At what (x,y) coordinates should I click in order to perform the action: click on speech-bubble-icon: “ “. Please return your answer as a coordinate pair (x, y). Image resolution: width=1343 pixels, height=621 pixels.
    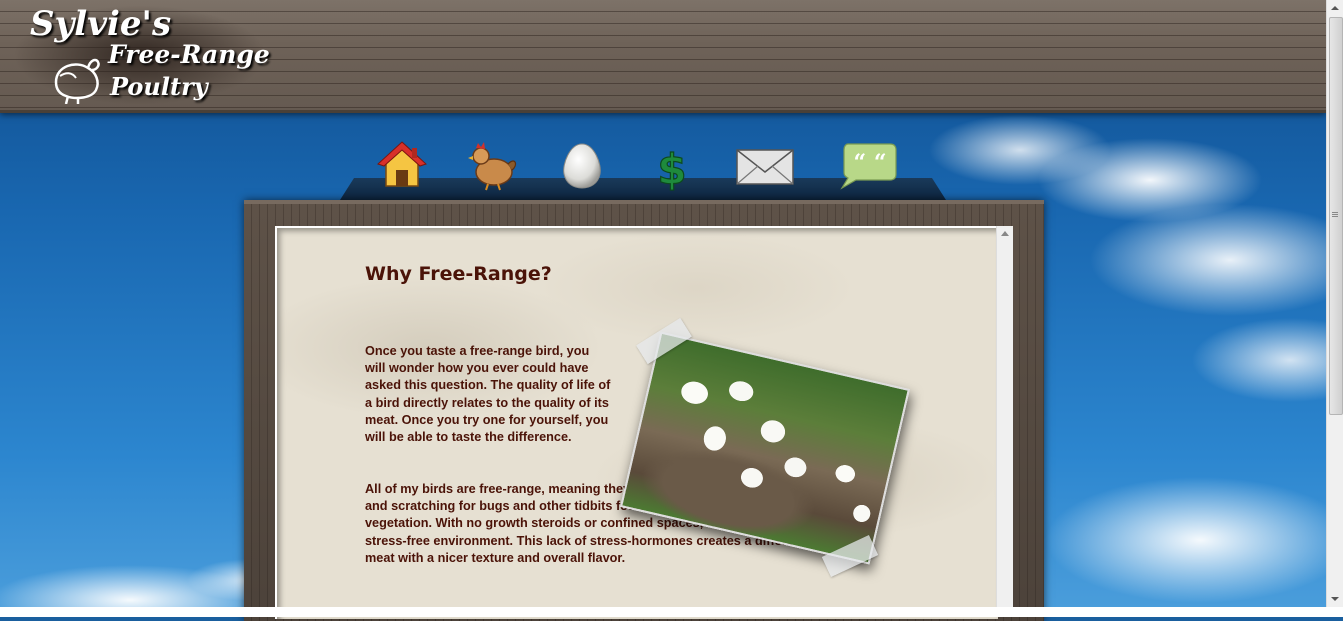
    Looking at the image, I should click on (868, 166).